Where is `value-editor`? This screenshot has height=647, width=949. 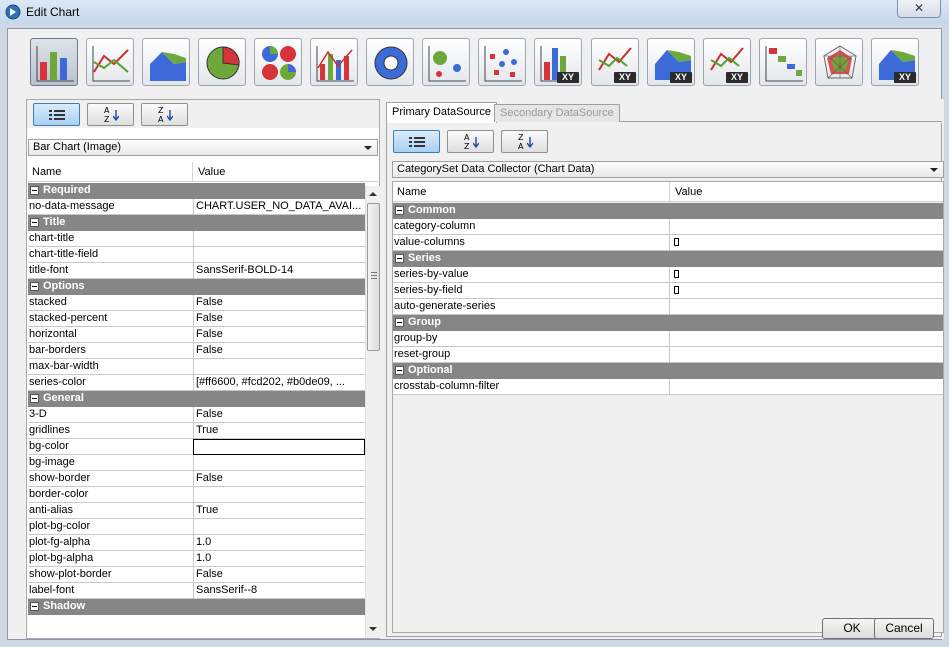 value-editor is located at coordinates (279, 447).